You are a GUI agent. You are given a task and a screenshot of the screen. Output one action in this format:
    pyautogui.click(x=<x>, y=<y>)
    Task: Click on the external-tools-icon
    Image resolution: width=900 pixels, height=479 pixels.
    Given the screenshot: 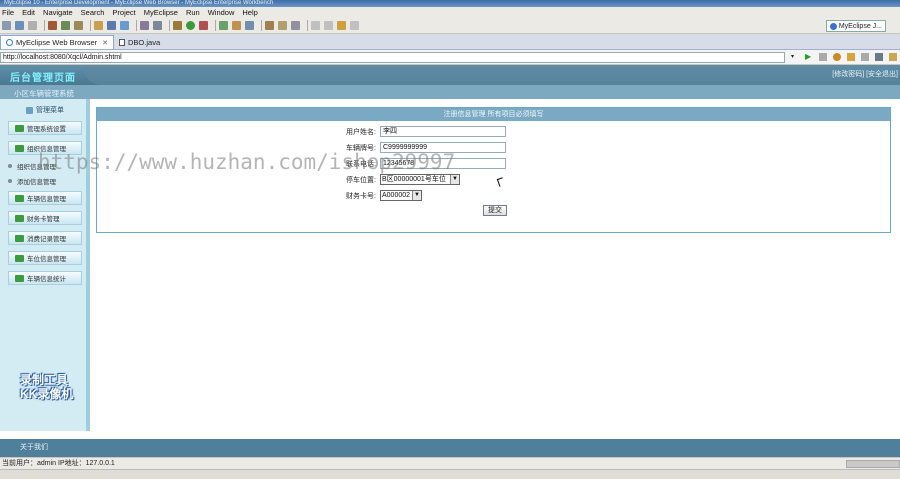 What is the action you would take?
    pyautogui.click(x=203, y=25)
    